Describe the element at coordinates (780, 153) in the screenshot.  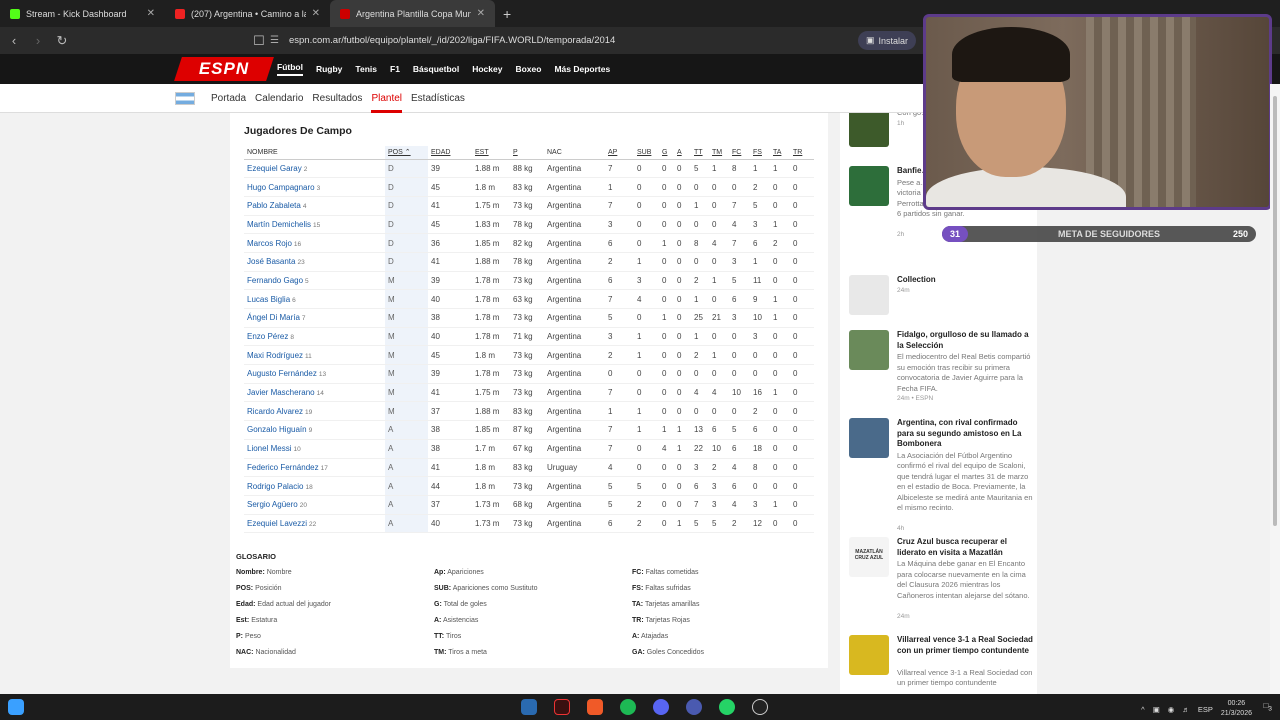
I see `column-header: TA` at that location.